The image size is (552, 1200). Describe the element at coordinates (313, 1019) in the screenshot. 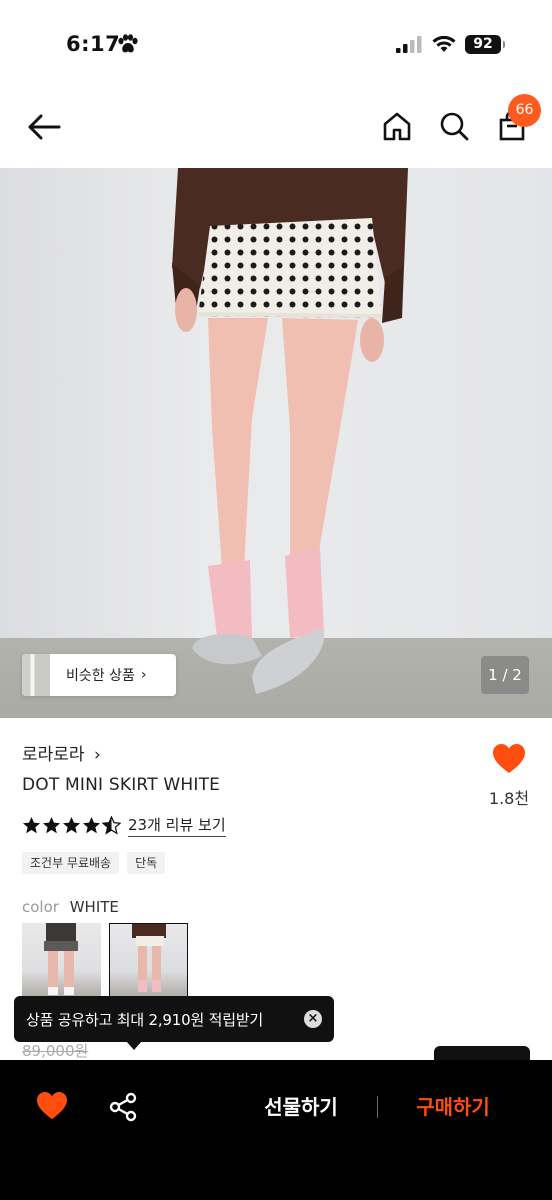

I see `close-icon: ×` at that location.